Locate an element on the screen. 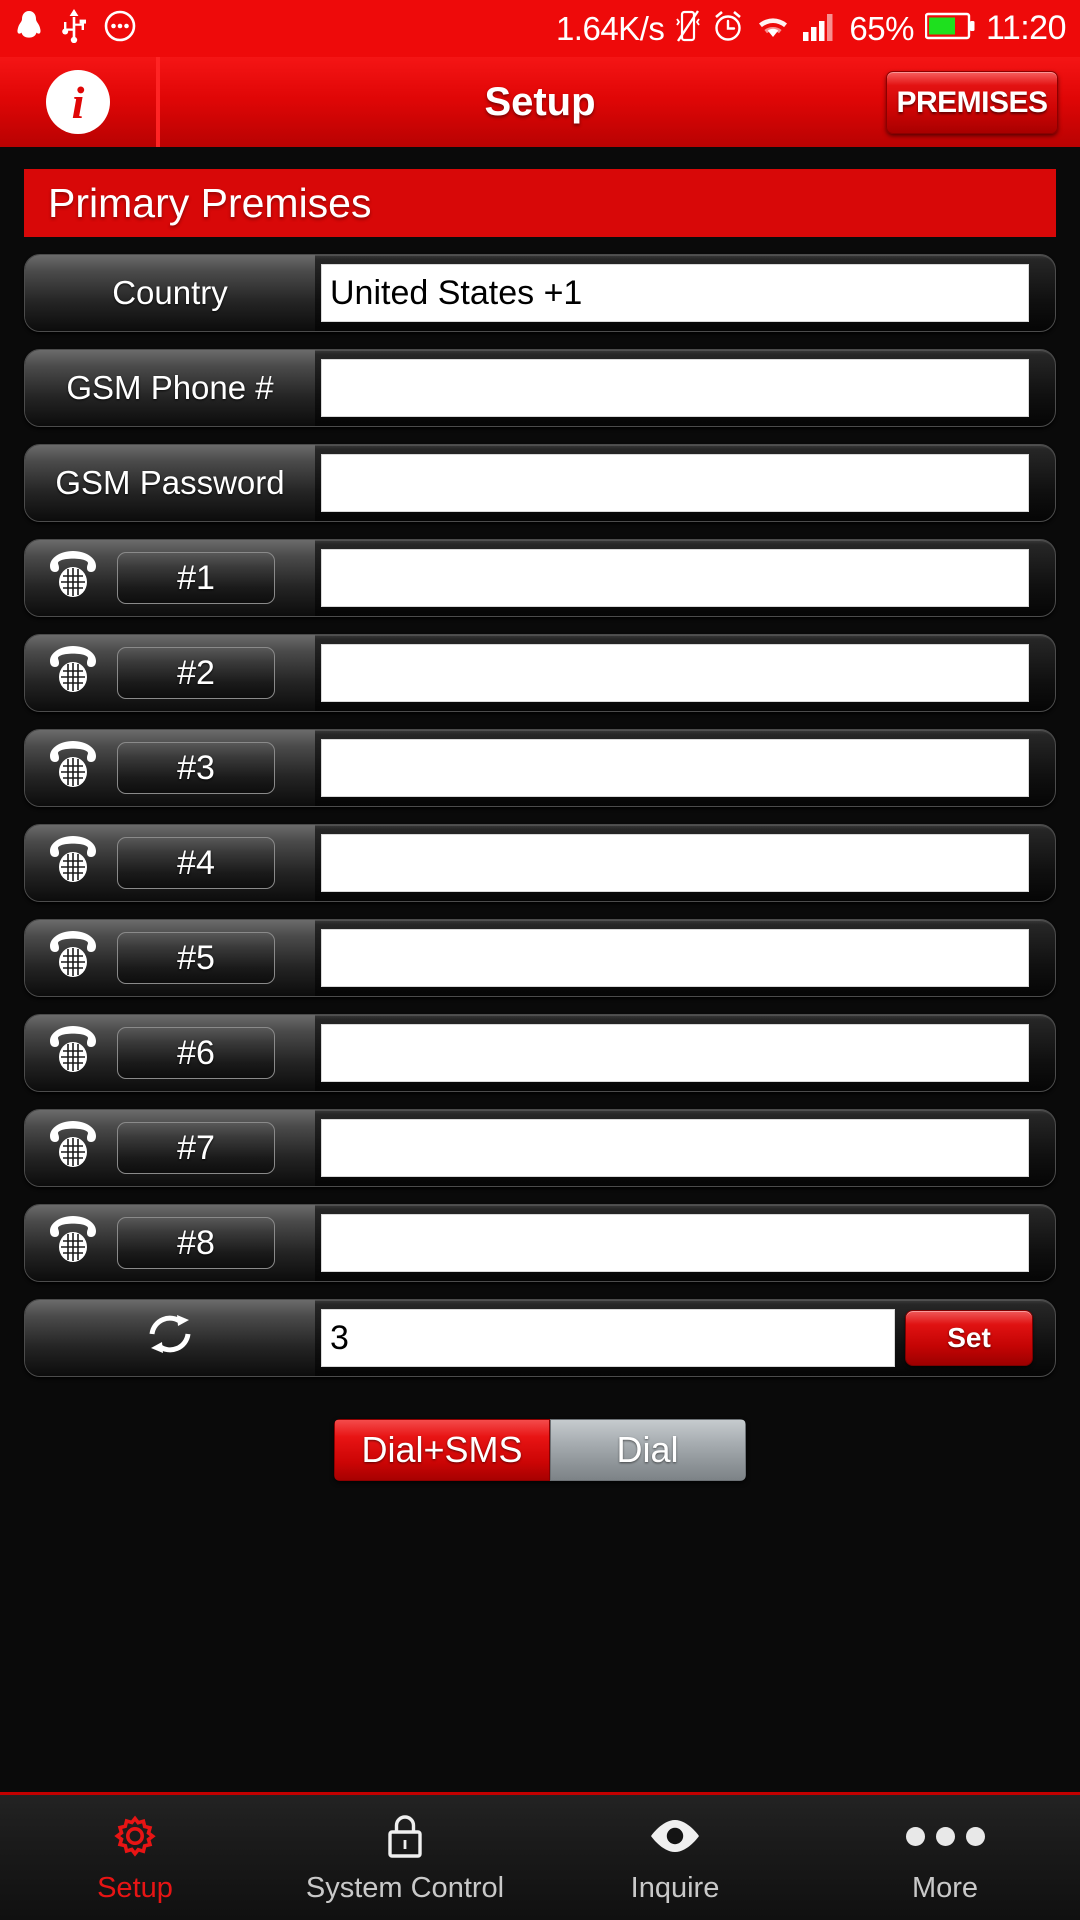 This screenshot has height=1920, width=1080. row-label-phone-7: #7 is located at coordinates (170, 1148).